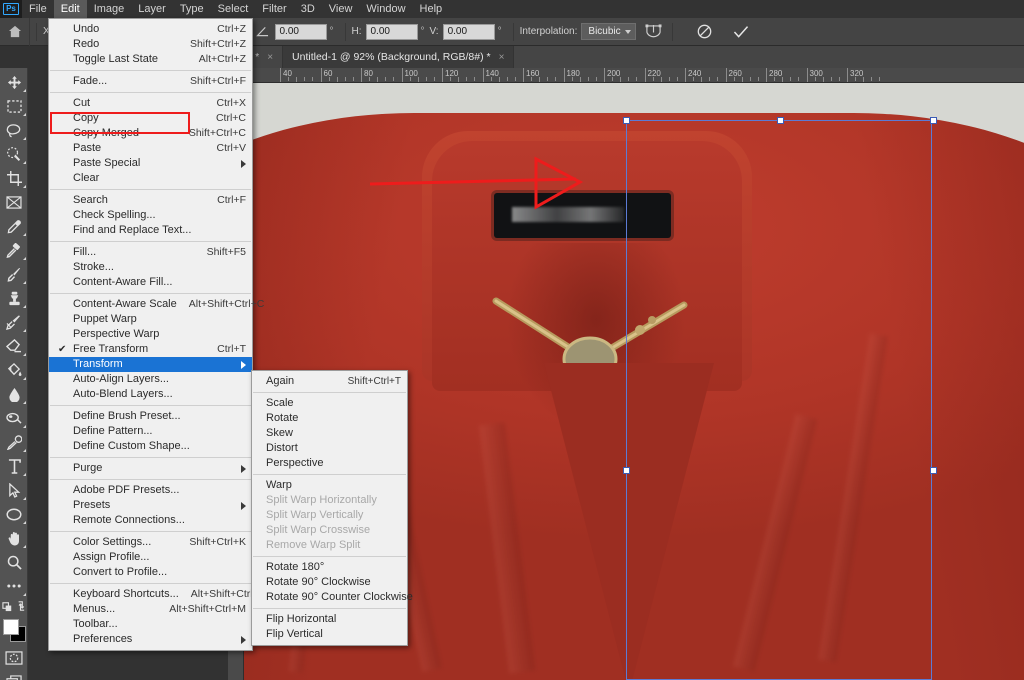 This screenshot has height=680, width=1024. Describe the element at coordinates (14, 106) in the screenshot. I see `rectangular-marquee-tool` at that location.